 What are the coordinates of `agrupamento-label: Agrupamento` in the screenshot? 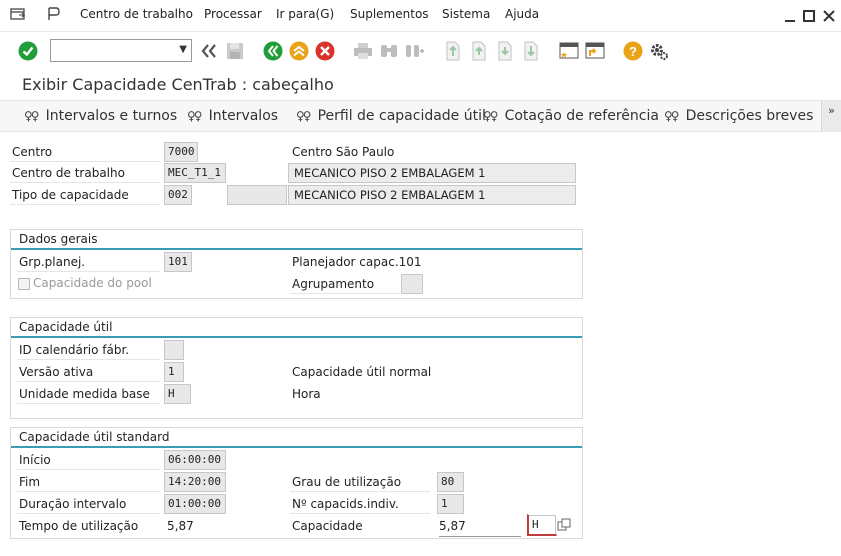 It's located at (345, 284).